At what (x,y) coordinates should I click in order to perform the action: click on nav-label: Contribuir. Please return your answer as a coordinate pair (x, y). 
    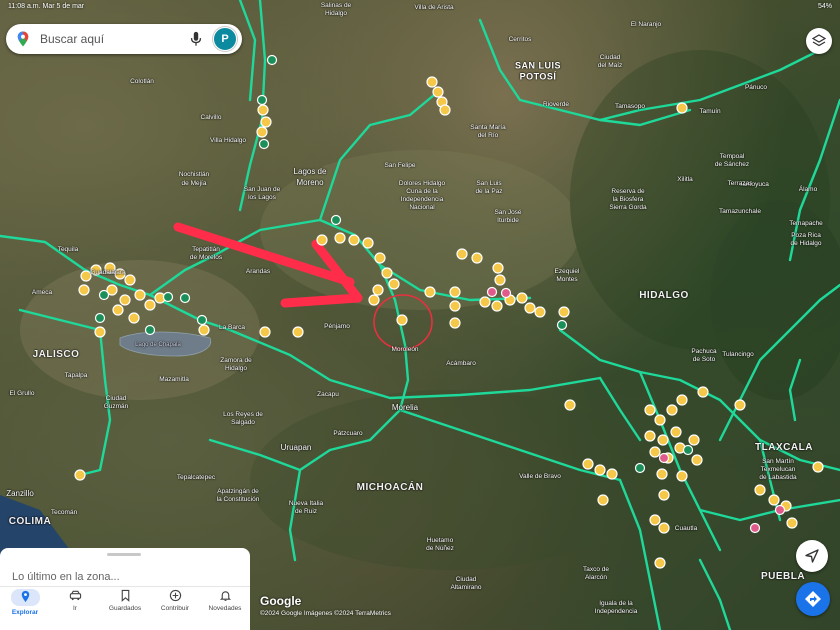
    Looking at the image, I should click on (175, 608).